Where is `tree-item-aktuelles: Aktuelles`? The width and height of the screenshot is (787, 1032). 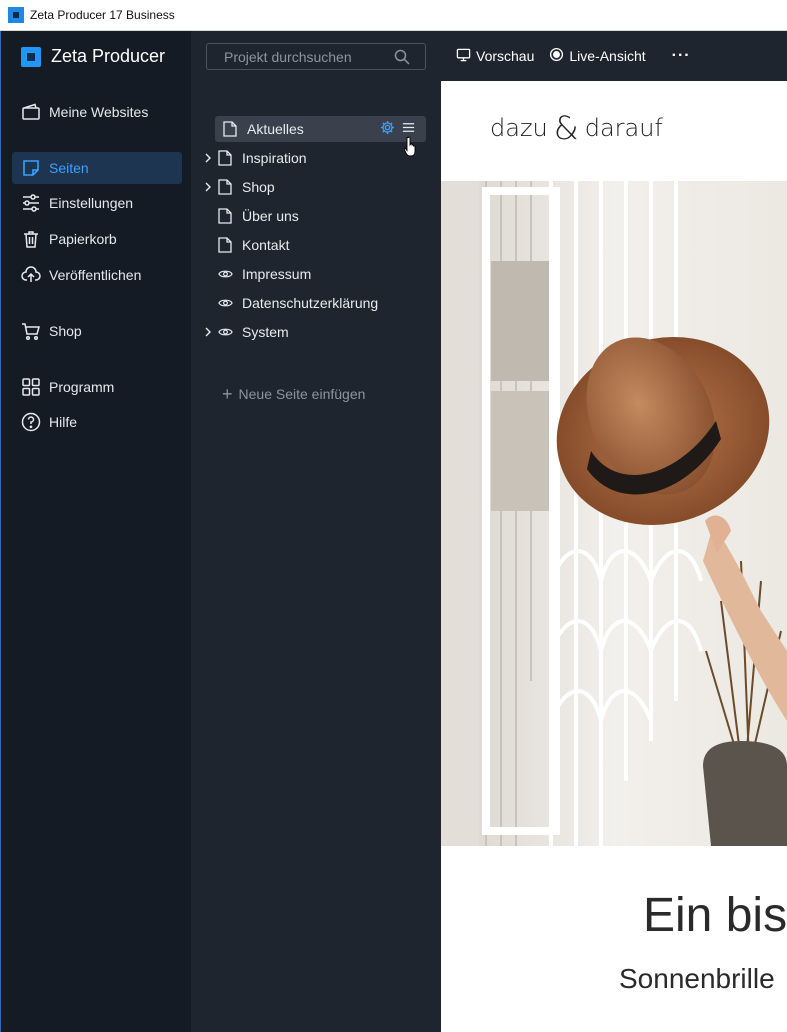
tree-item-aktuelles: Aktuelles is located at coordinates (320, 136).